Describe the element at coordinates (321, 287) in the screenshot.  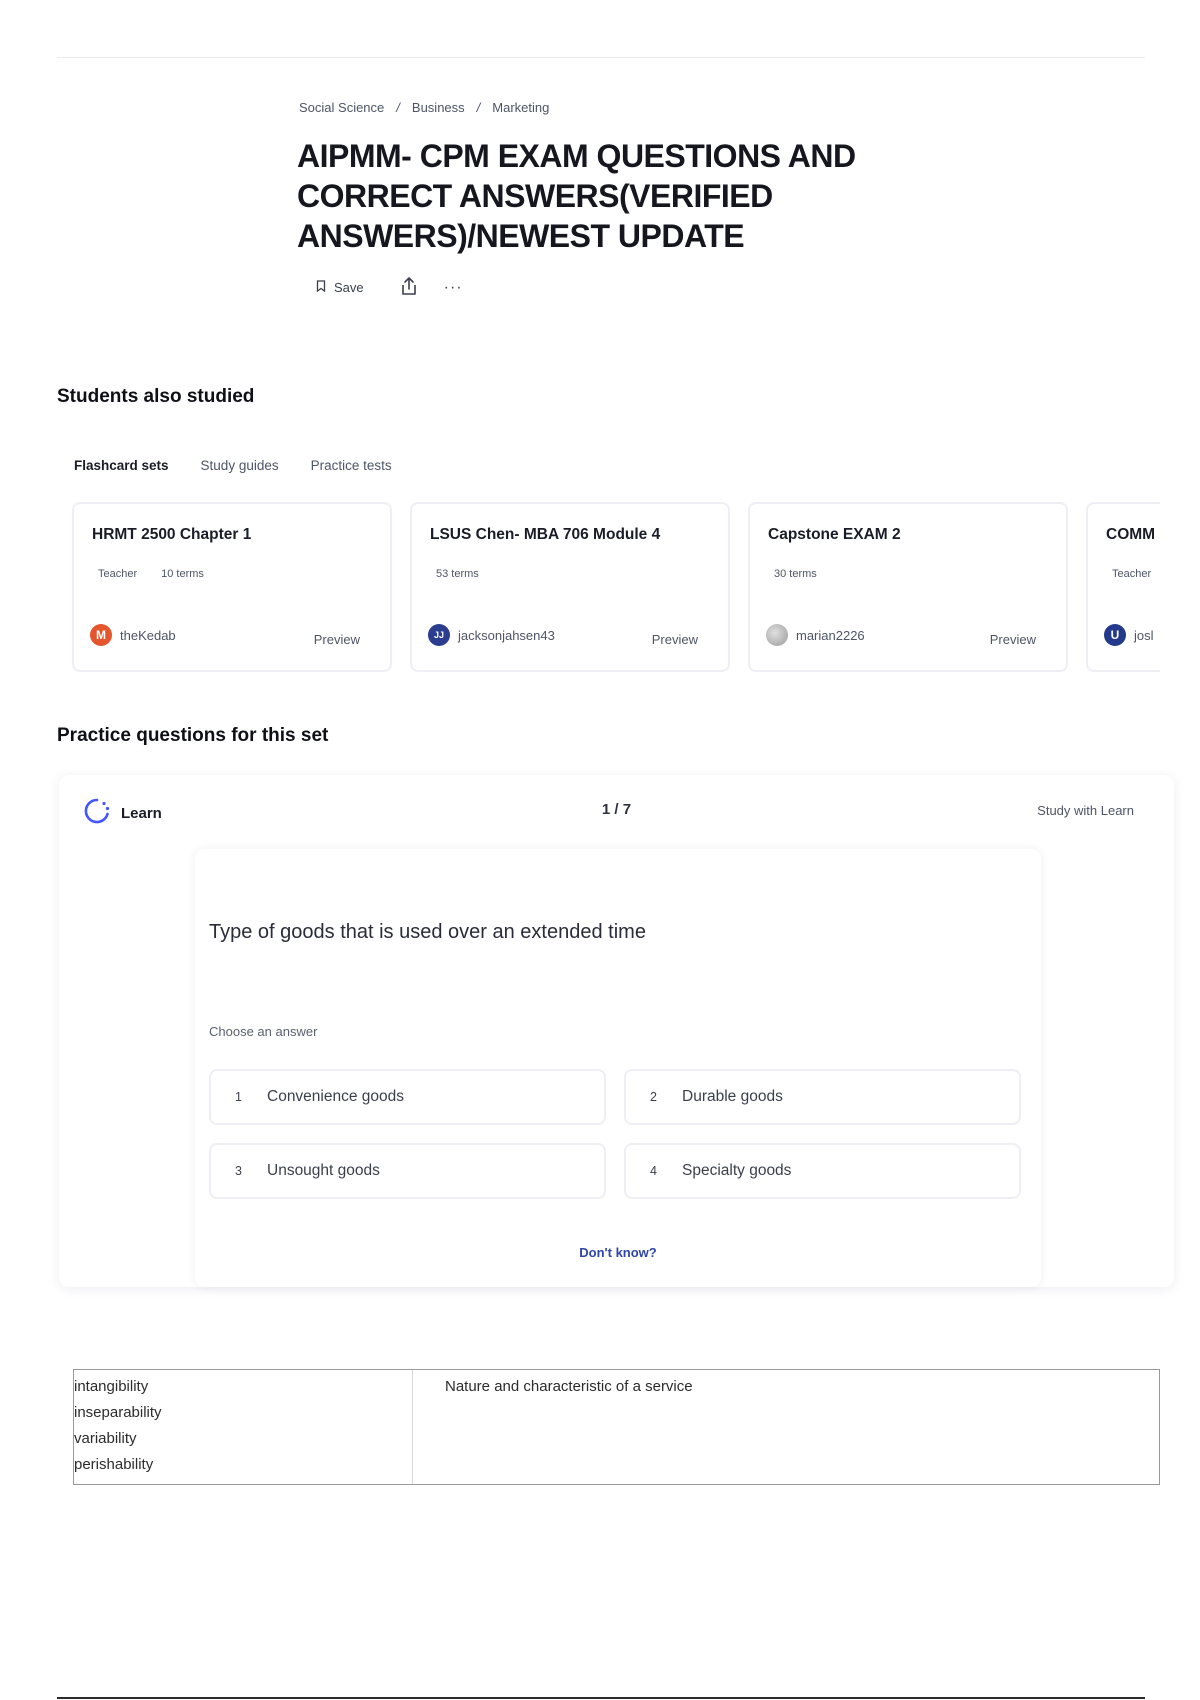
I see `bookmark-icon` at that location.